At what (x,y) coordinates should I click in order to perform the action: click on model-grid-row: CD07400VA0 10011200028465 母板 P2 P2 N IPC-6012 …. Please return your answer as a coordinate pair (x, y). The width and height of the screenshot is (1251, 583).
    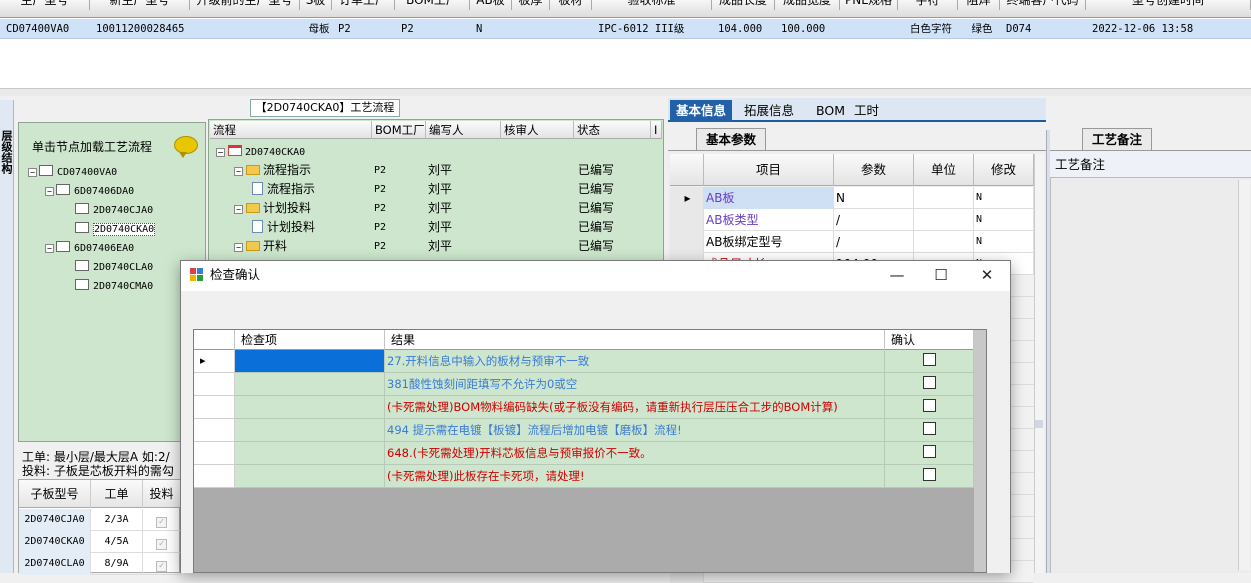
    Looking at the image, I should click on (625, 29).